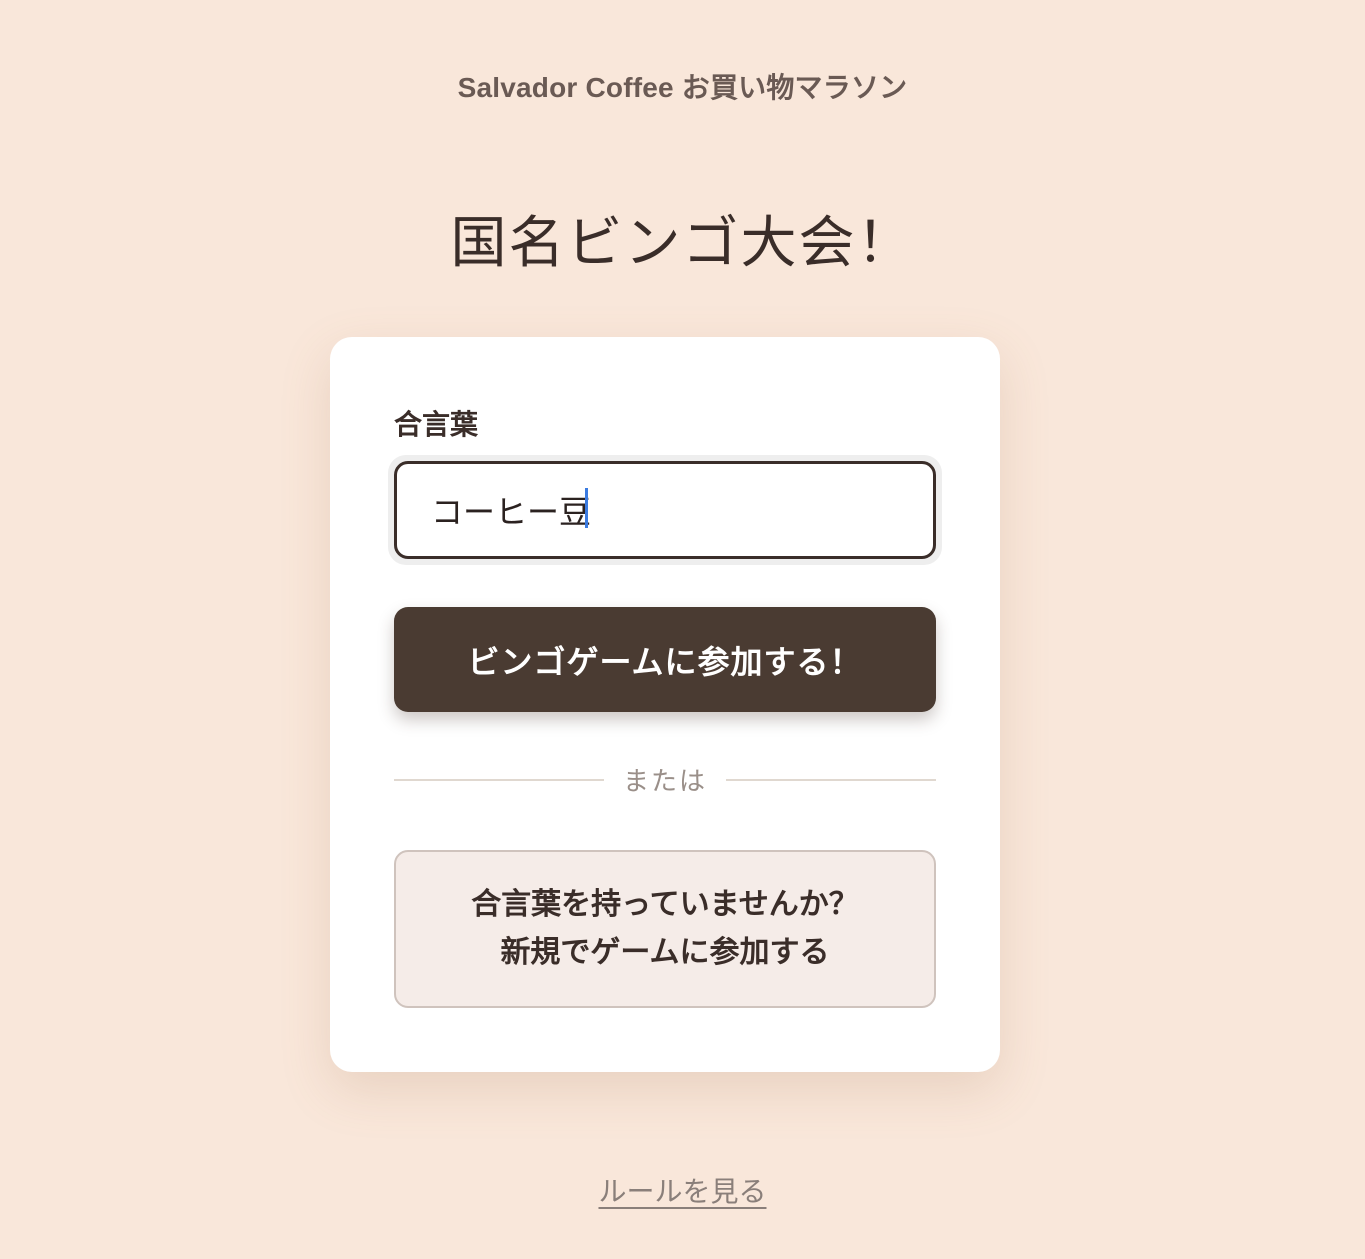  Describe the element at coordinates (665, 904) in the screenshot. I see `new-game-line1: 合言葉を持っていませんか？` at that location.